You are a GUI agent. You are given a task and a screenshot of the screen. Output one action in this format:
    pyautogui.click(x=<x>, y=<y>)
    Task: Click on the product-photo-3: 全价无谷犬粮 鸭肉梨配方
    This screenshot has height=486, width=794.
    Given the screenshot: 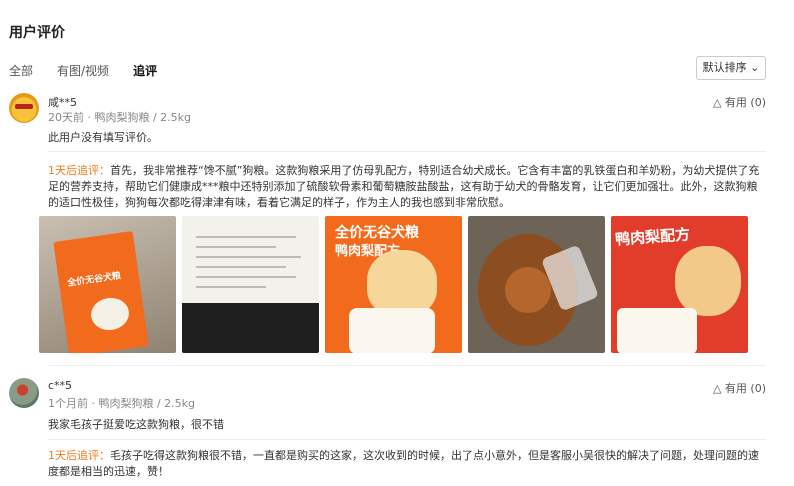 What is the action you would take?
    pyautogui.click(x=393, y=284)
    